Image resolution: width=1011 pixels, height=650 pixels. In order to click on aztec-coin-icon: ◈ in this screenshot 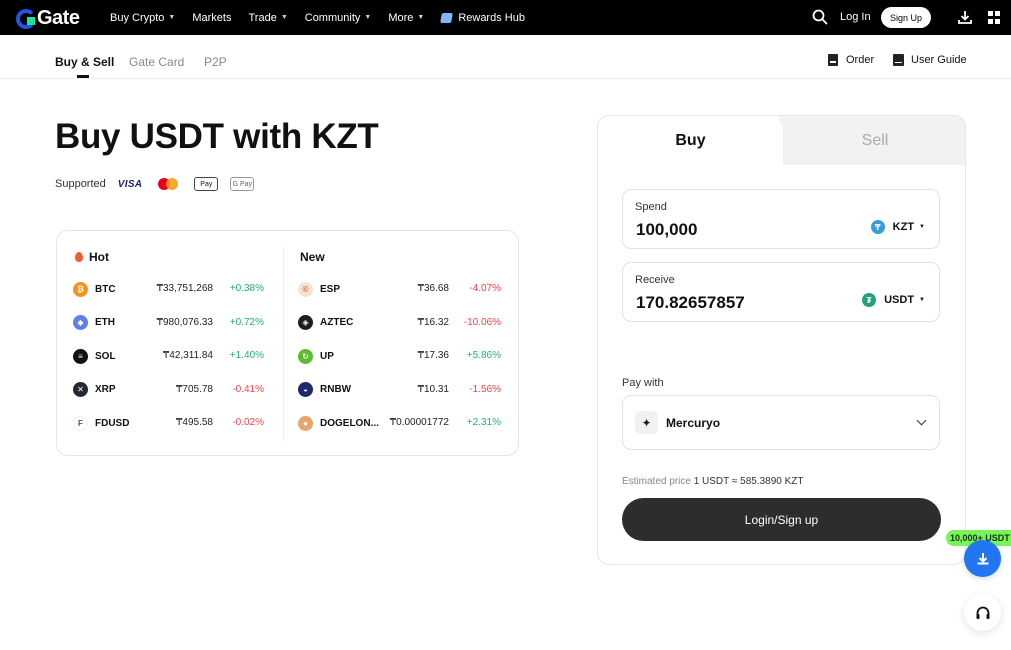, I will do `click(305, 322)`.